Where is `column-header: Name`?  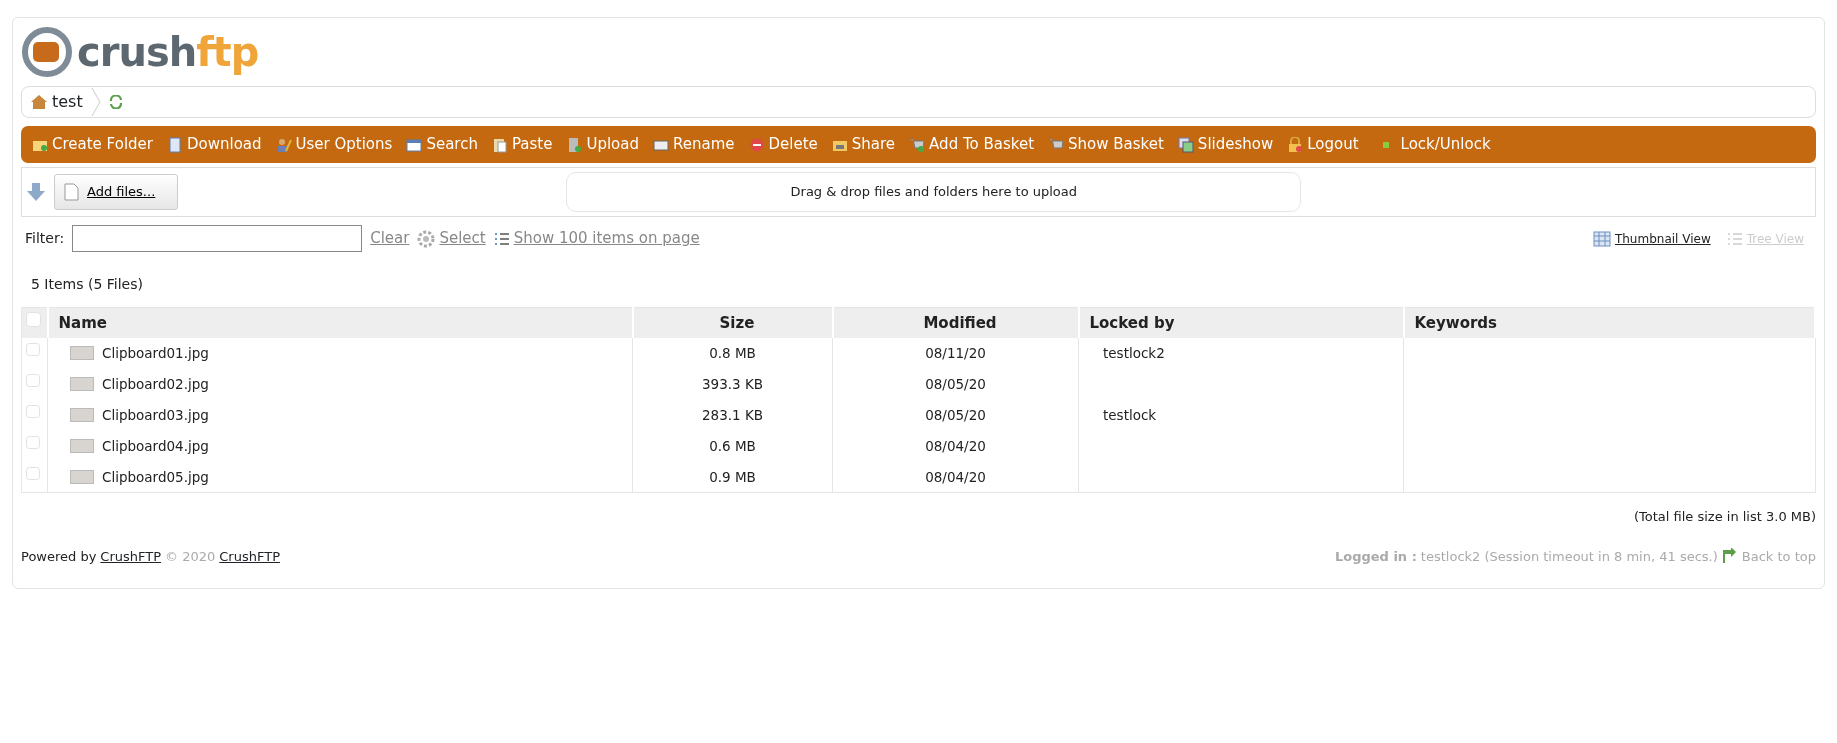 column-header: Name is located at coordinates (82, 322).